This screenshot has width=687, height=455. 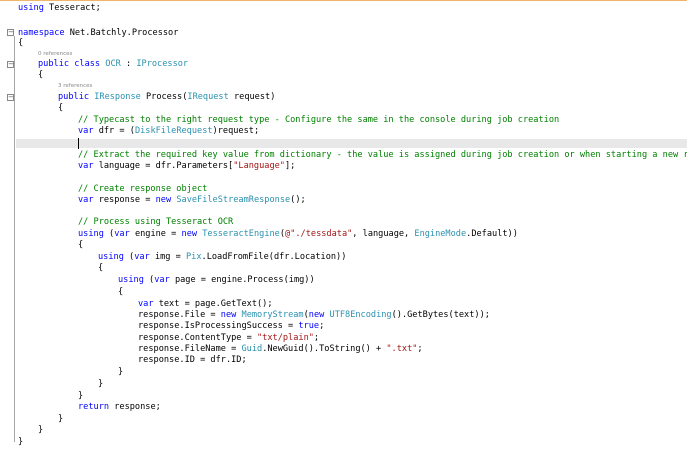 I want to click on fold-class-icon: −, so click(x=10, y=64).